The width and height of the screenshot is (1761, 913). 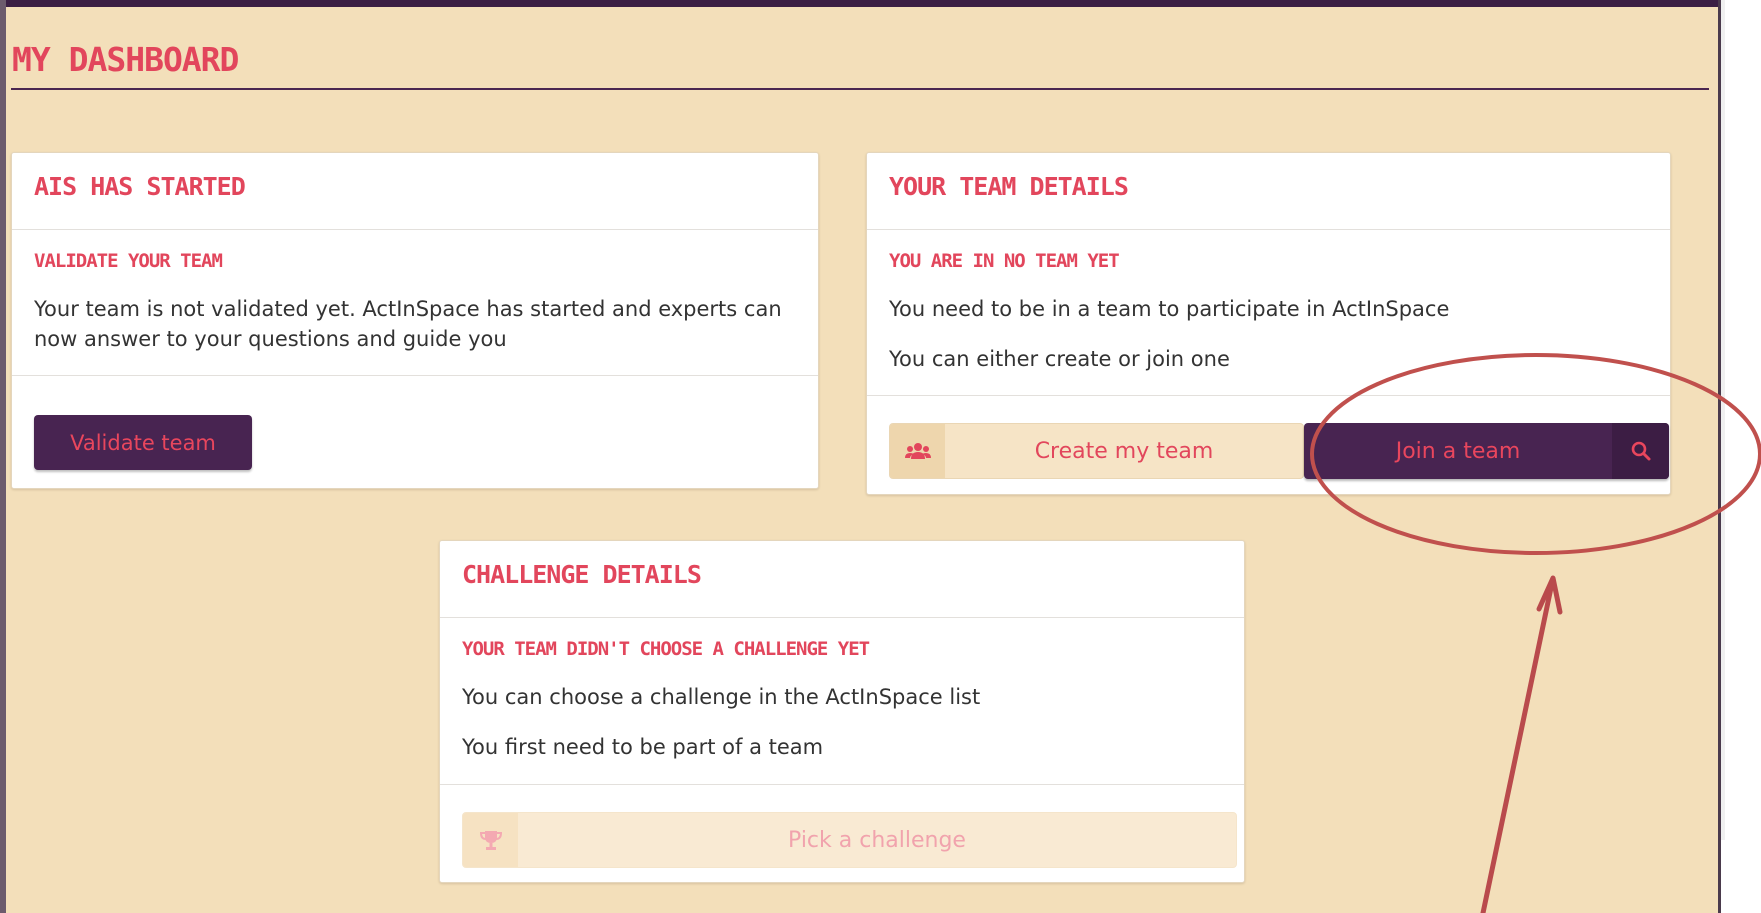 What do you see at coordinates (860, 3) in the screenshot?
I see `top-navbar-edge` at bounding box center [860, 3].